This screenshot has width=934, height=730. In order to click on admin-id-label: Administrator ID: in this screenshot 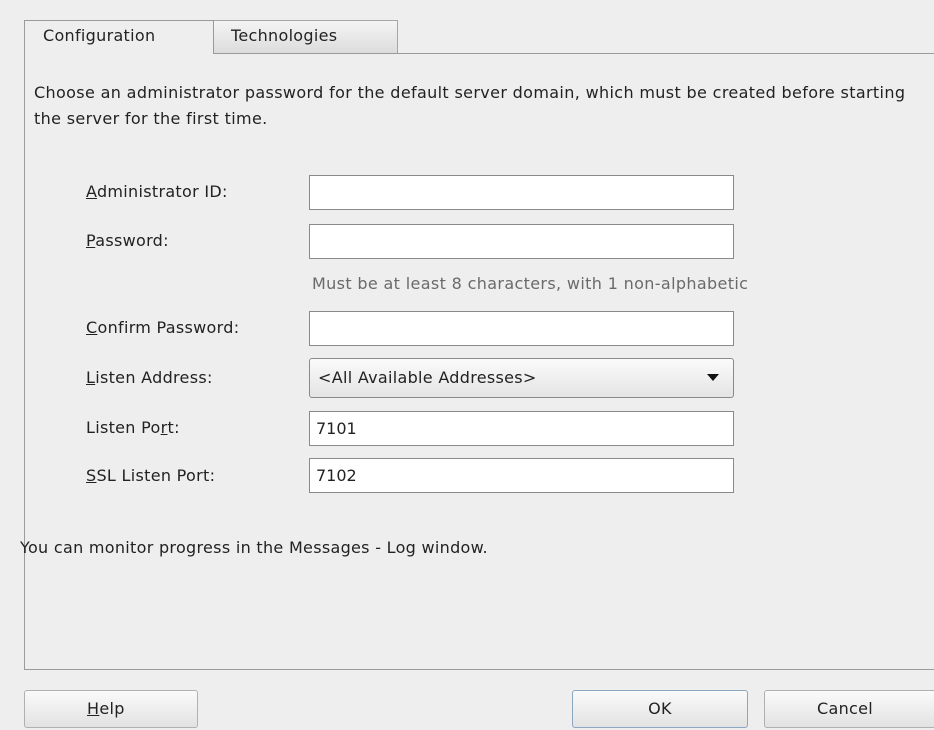, I will do `click(157, 191)`.